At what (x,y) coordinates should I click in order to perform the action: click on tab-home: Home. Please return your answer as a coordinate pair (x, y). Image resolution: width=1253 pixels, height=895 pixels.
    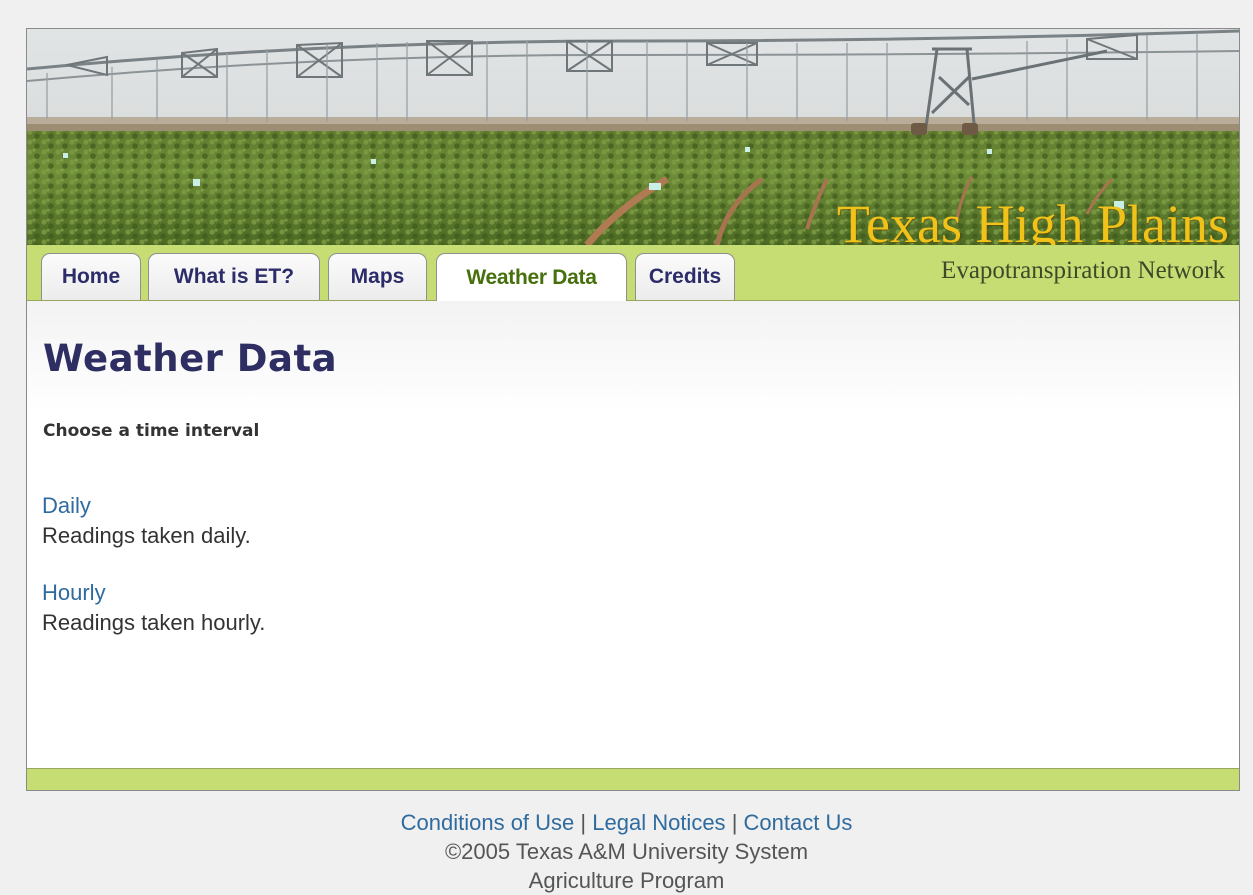
    Looking at the image, I should click on (91, 276).